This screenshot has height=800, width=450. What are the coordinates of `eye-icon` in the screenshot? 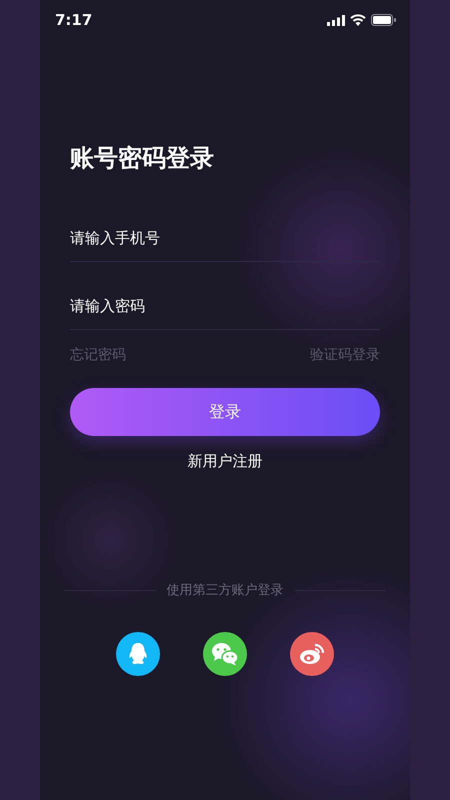 It's located at (312, 654).